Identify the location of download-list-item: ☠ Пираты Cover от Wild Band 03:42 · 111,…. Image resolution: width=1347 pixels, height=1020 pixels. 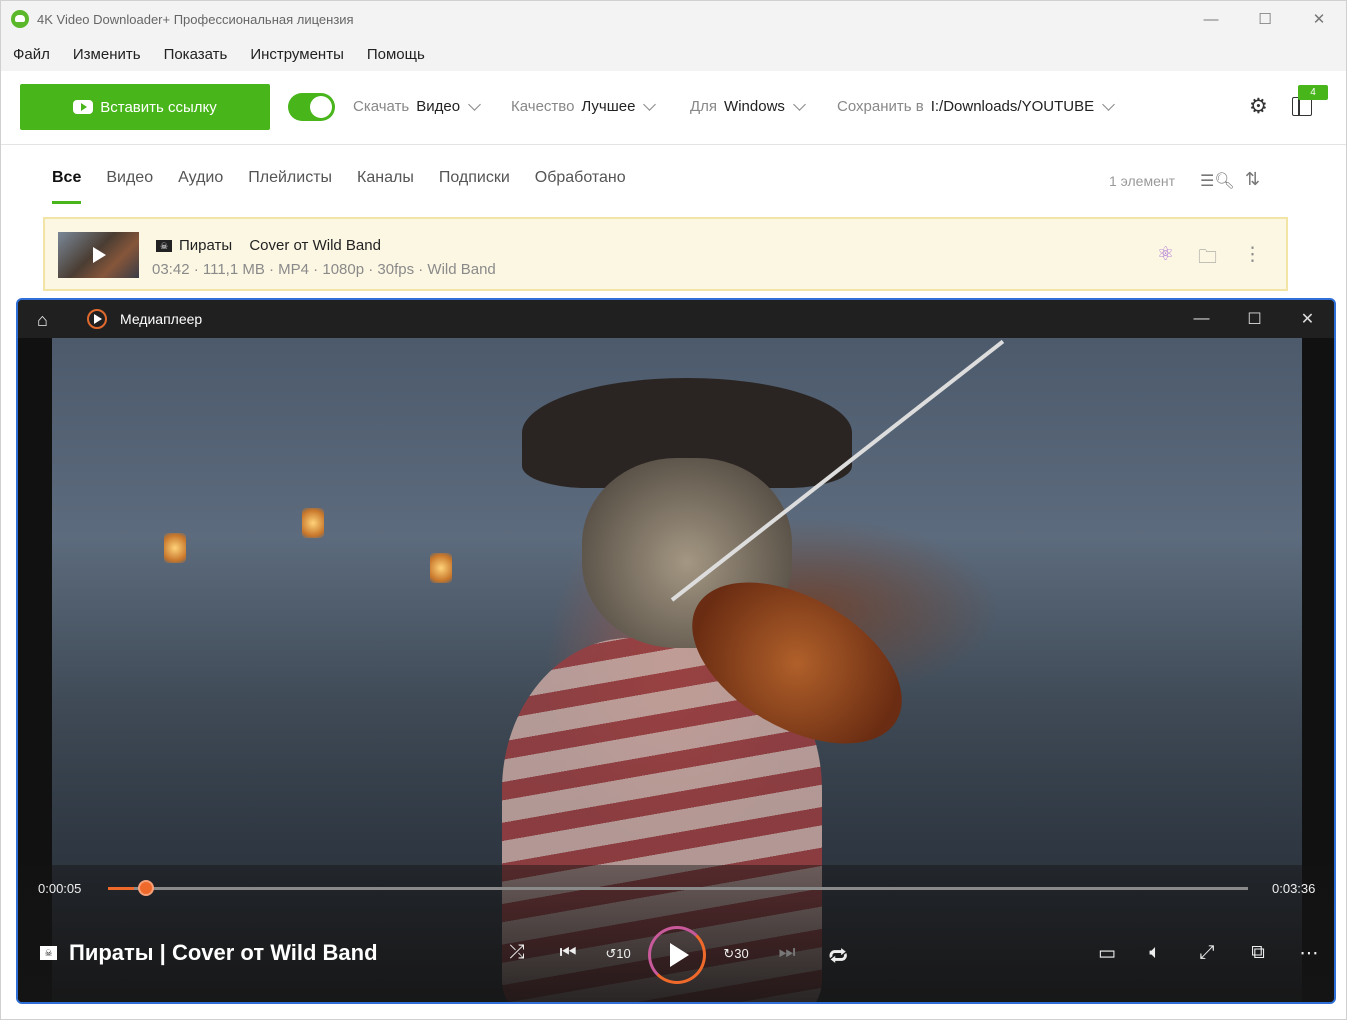
(665, 254).